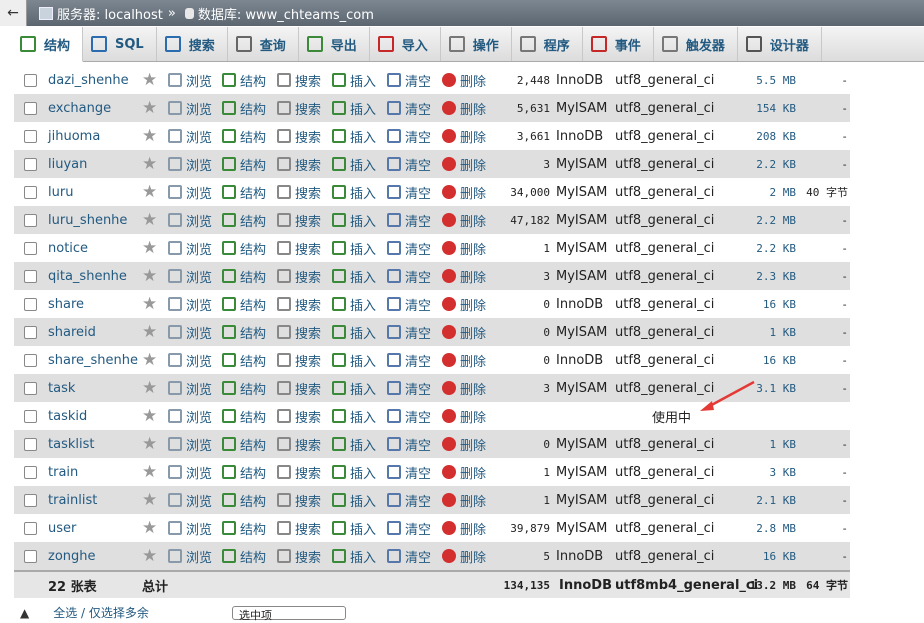  I want to click on tab-8: 事件, so click(618, 44).